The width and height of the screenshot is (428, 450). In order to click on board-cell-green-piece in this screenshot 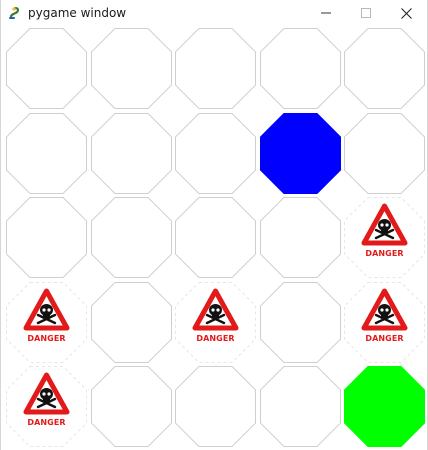, I will do `click(384, 406)`.